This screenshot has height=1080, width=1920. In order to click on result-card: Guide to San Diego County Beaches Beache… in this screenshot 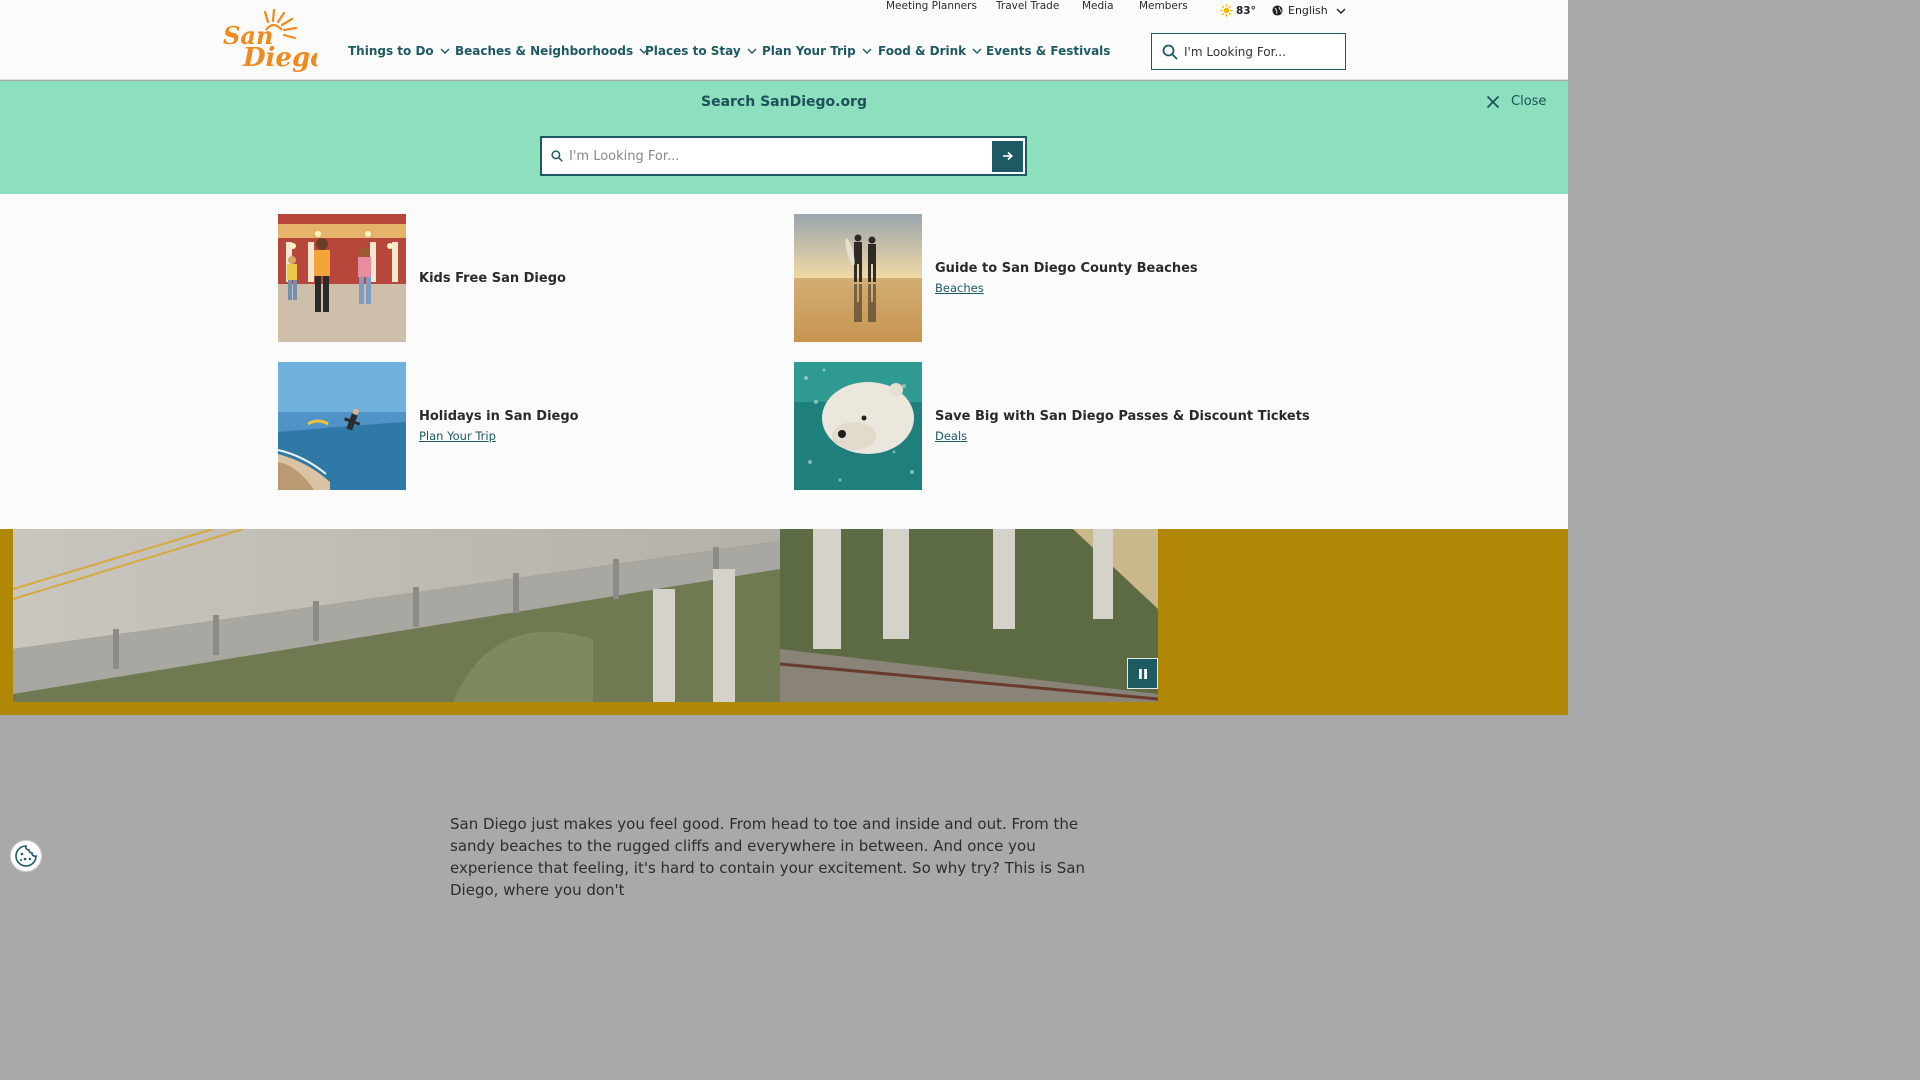, I will do `click(996, 278)`.